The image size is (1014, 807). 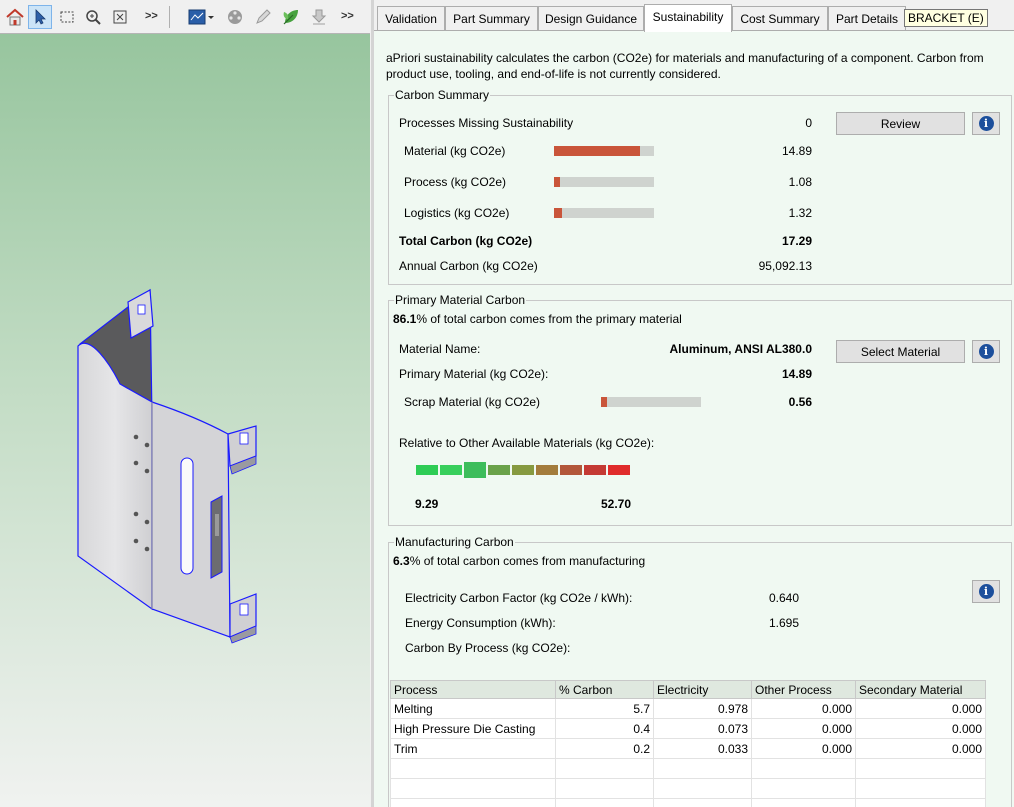 I want to click on tab-part-details: Part Details, so click(x=867, y=18).